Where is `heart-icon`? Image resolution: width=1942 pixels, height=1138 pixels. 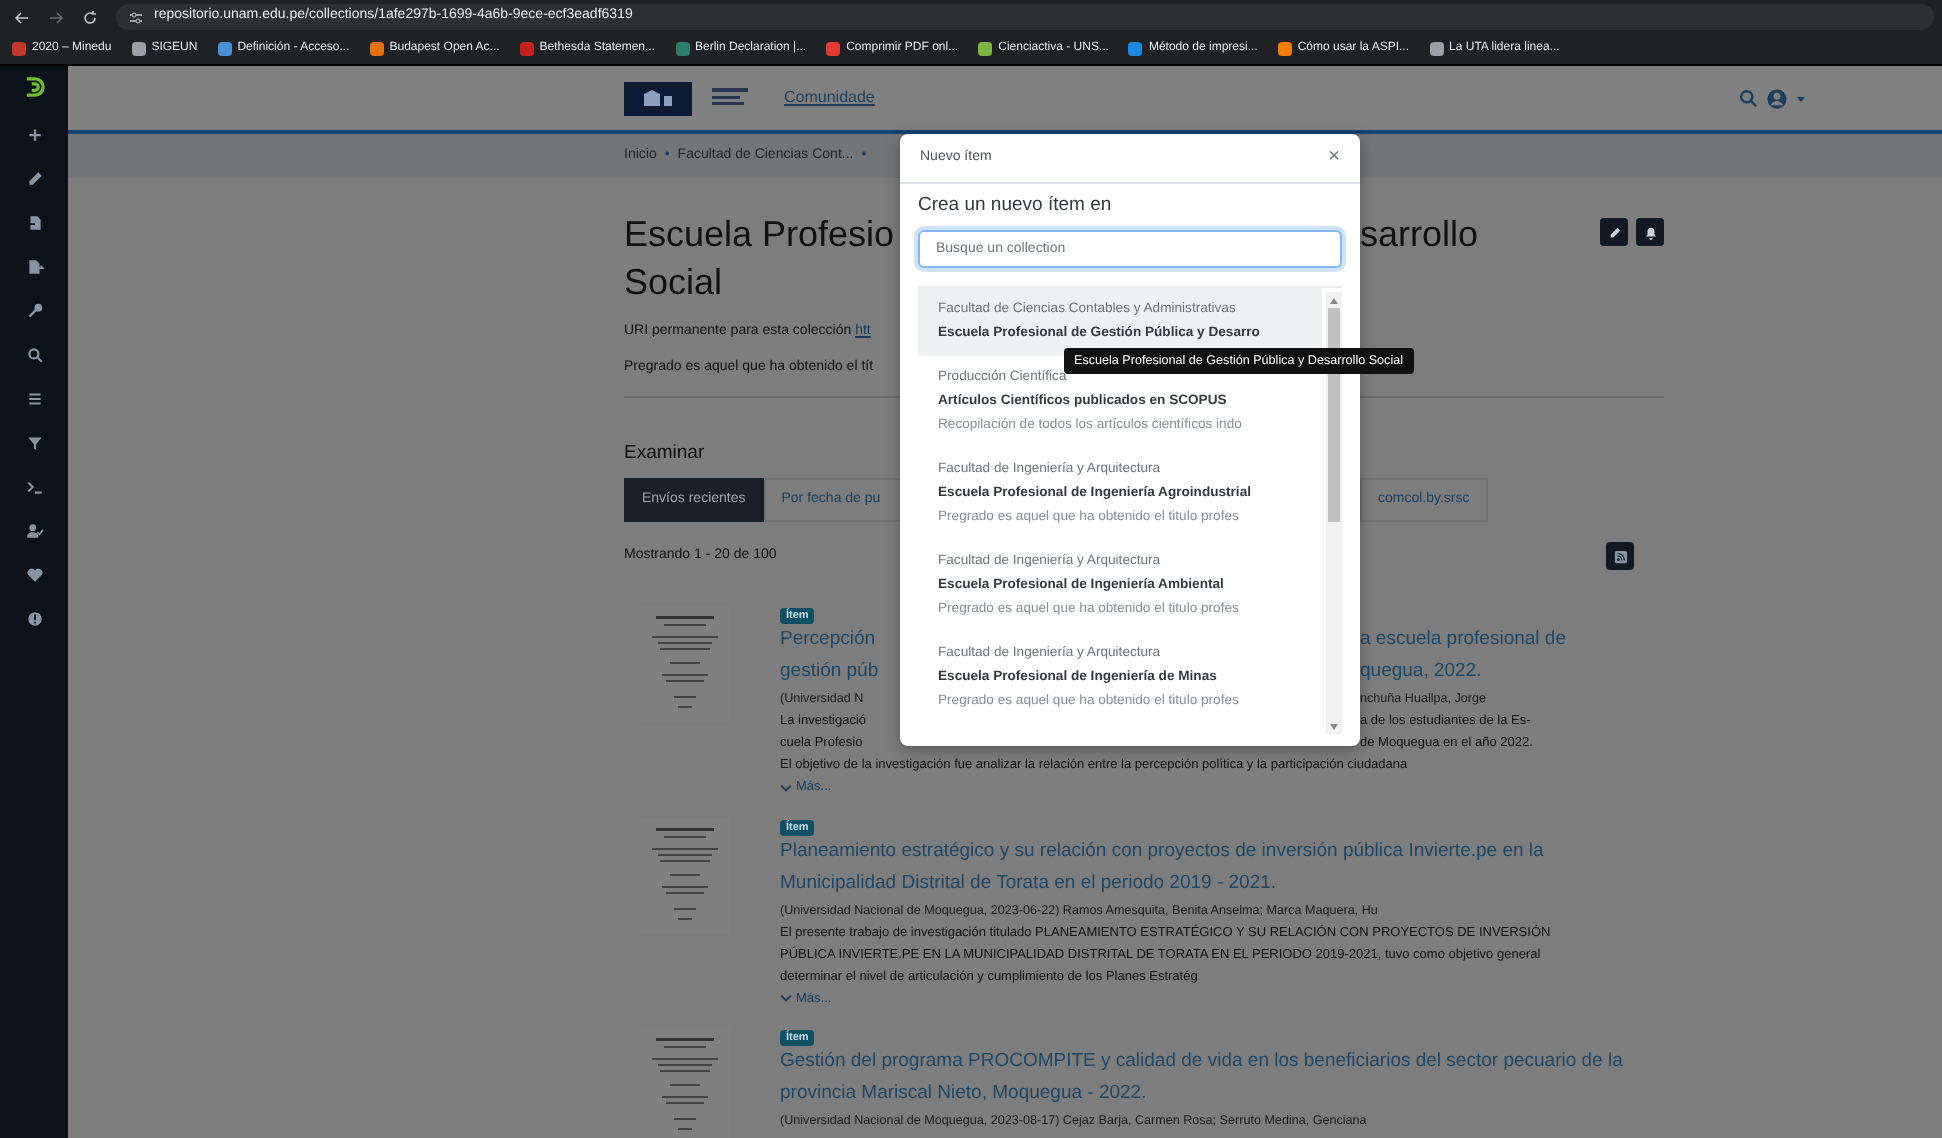 heart-icon is located at coordinates (34, 575).